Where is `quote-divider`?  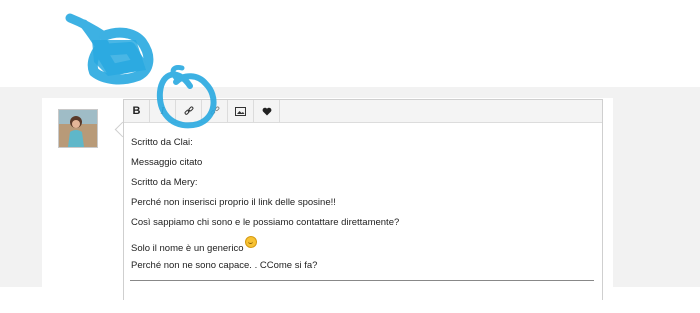 quote-divider is located at coordinates (362, 280).